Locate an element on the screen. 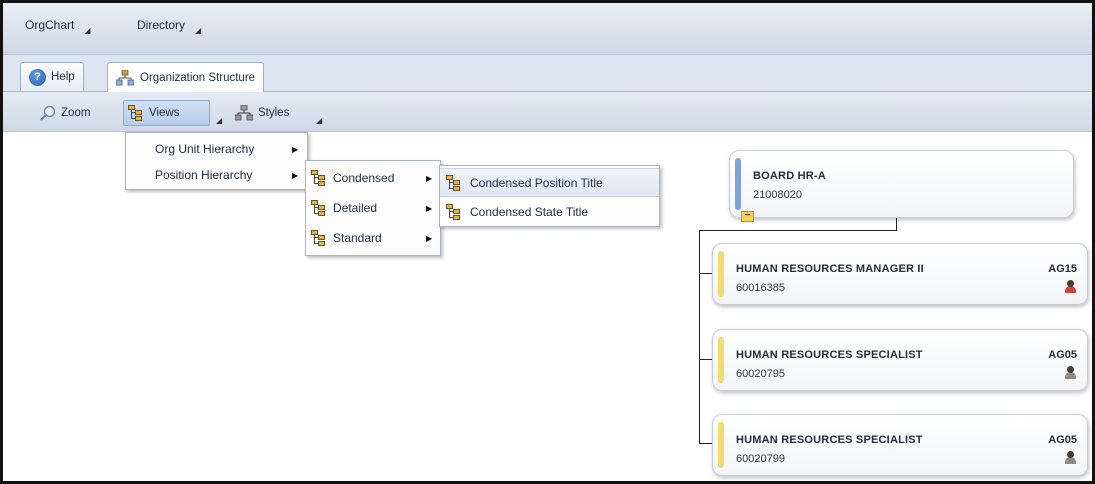 Image resolution: width=1095 pixels, height=484 pixels. tab-help-label: Help is located at coordinates (63, 77).